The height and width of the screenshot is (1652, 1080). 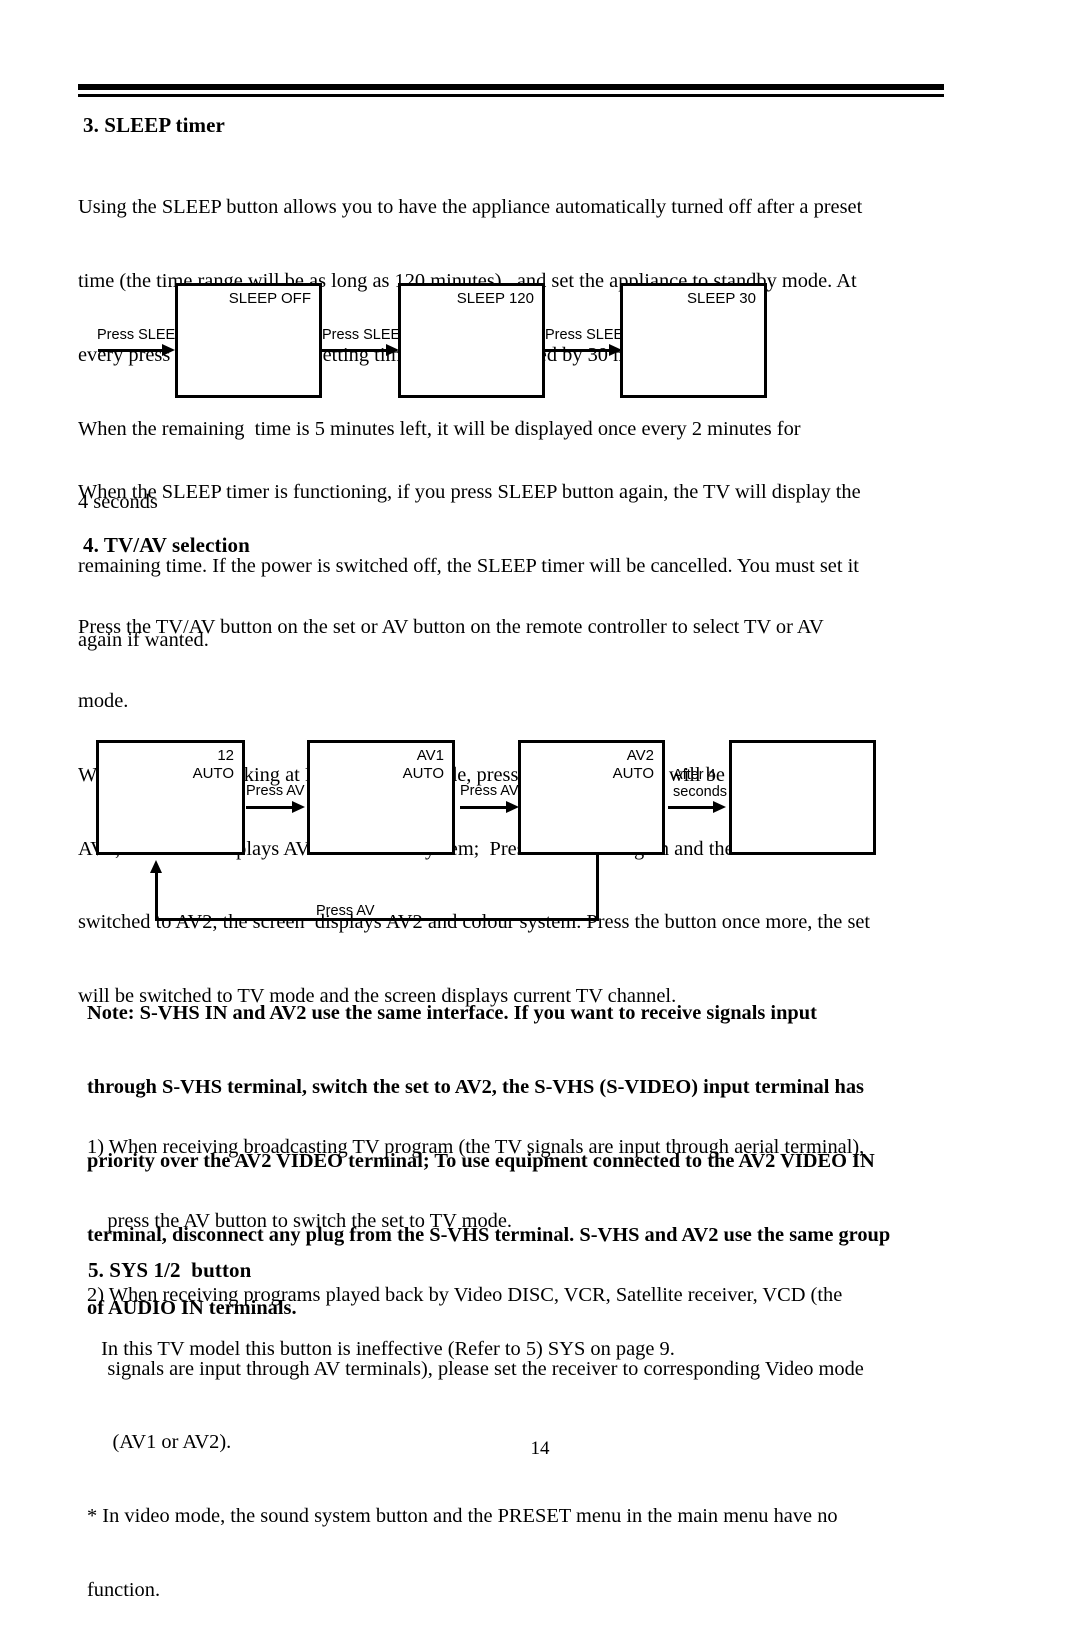 I want to click on page-number: 14, so click(x=540, y=1448).